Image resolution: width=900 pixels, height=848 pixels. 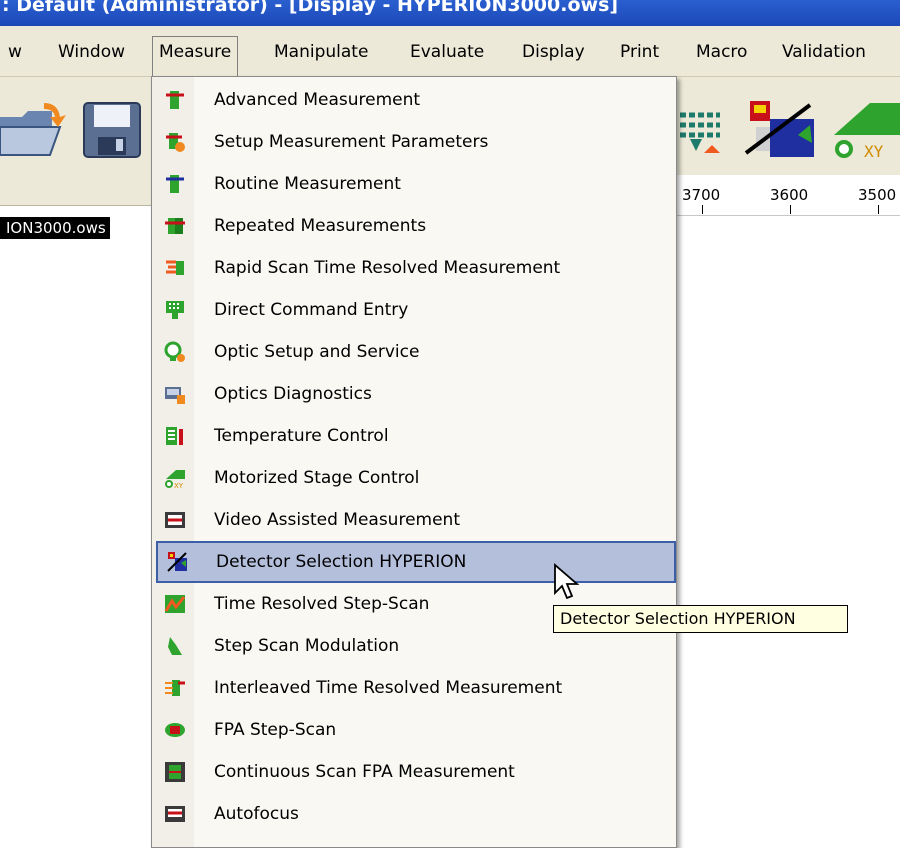 What do you see at coordinates (175, 772) in the screenshot?
I see `continuous-scan-fpa-icon` at bounding box center [175, 772].